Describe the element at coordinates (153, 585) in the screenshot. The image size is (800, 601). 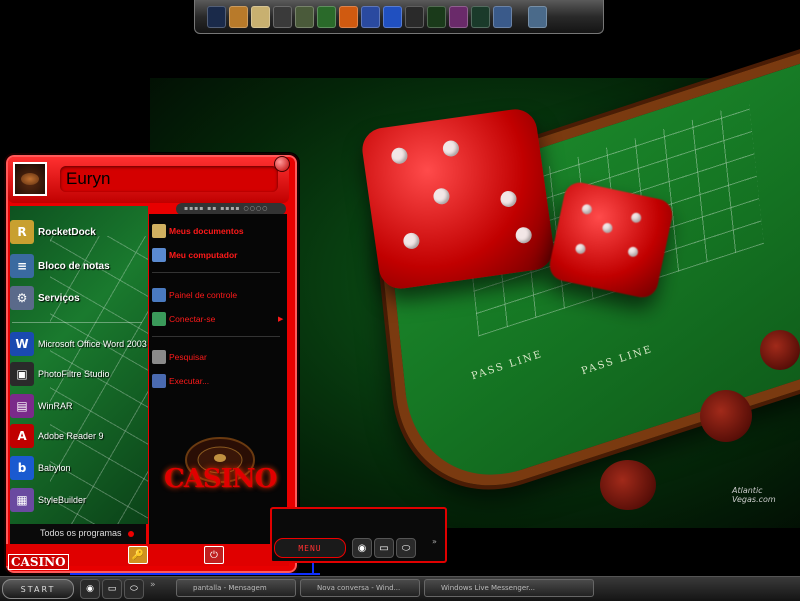
I see `quicklaunch-chevron-icon: »` at that location.